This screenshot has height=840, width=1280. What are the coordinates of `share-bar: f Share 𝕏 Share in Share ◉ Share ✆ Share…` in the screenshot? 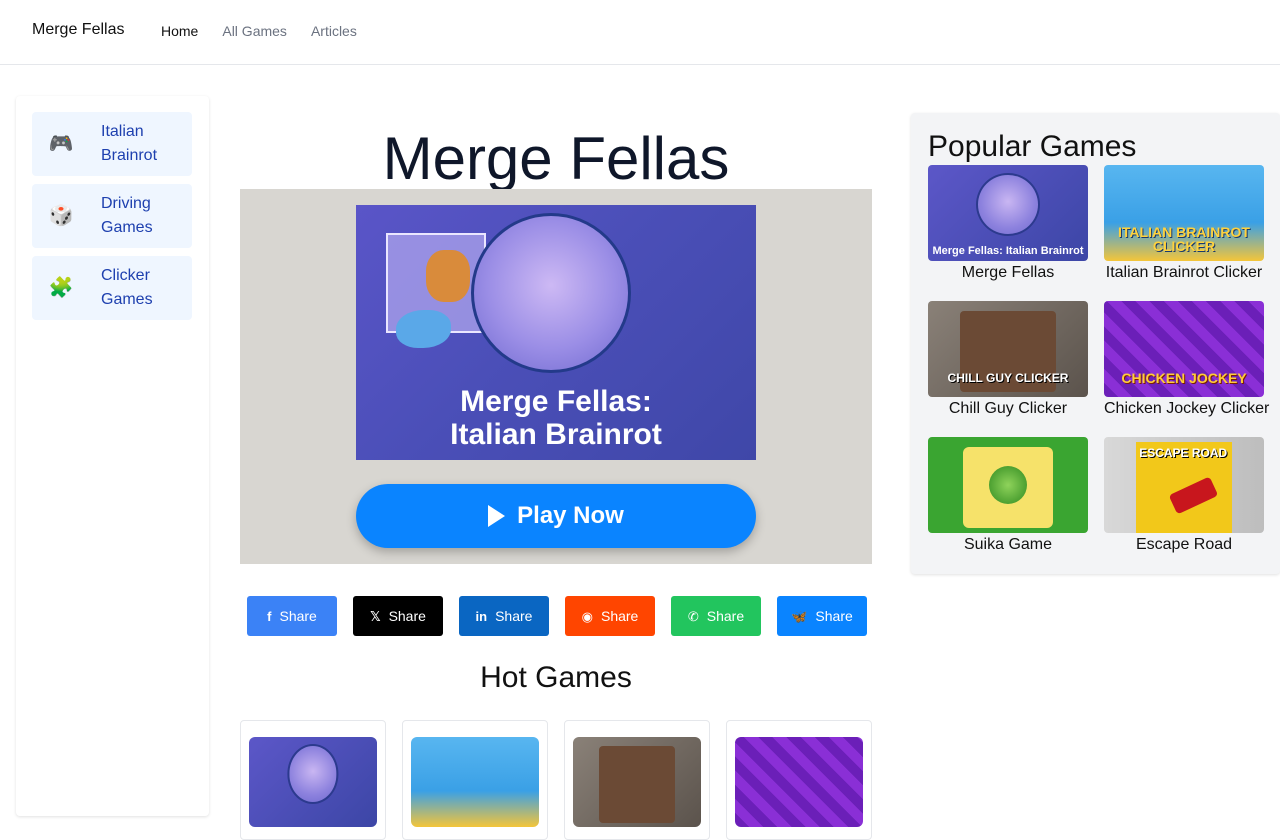 It's located at (557, 616).